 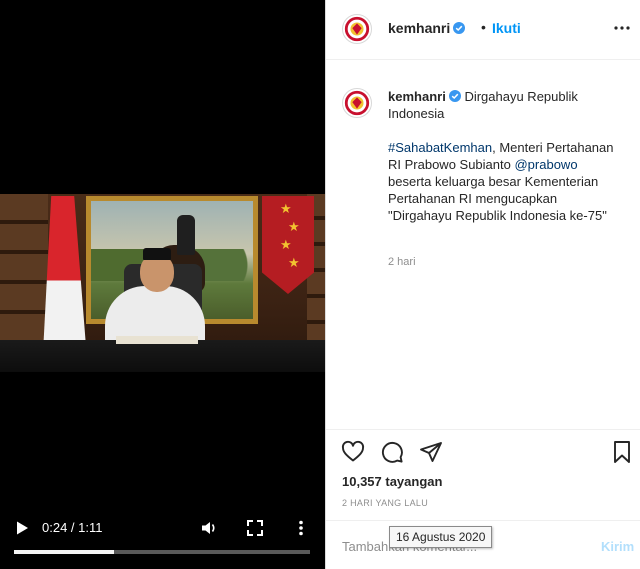 What do you see at coordinates (64, 552) in the screenshot?
I see `video-progress-fill` at bounding box center [64, 552].